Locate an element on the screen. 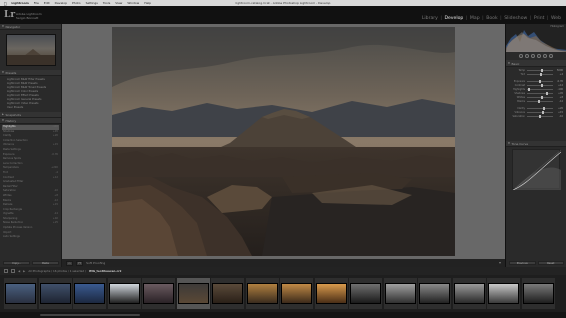 The image size is (566, 318). menu-item: Photo is located at coordinates (76, 3).